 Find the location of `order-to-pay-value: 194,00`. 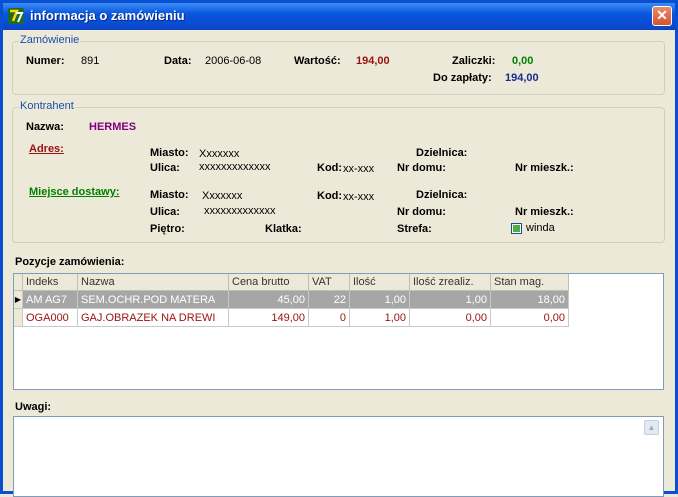

order-to-pay-value: 194,00 is located at coordinates (522, 78).